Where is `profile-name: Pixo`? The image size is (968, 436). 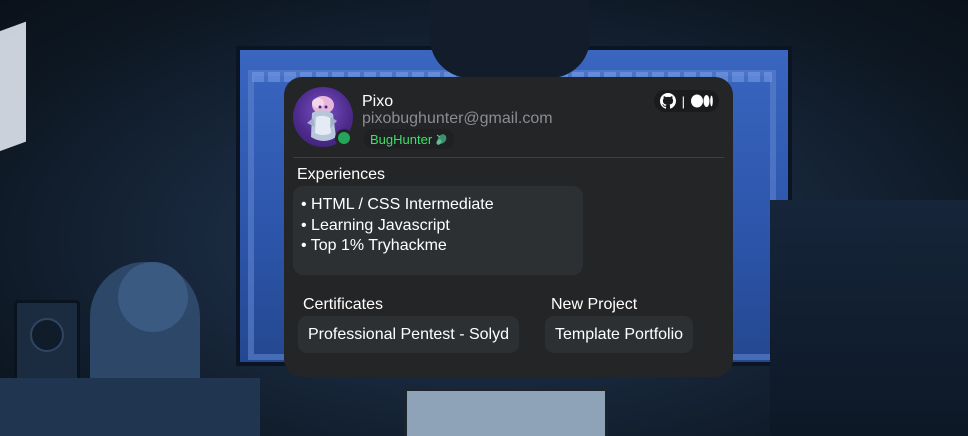 profile-name: Pixo is located at coordinates (378, 101).